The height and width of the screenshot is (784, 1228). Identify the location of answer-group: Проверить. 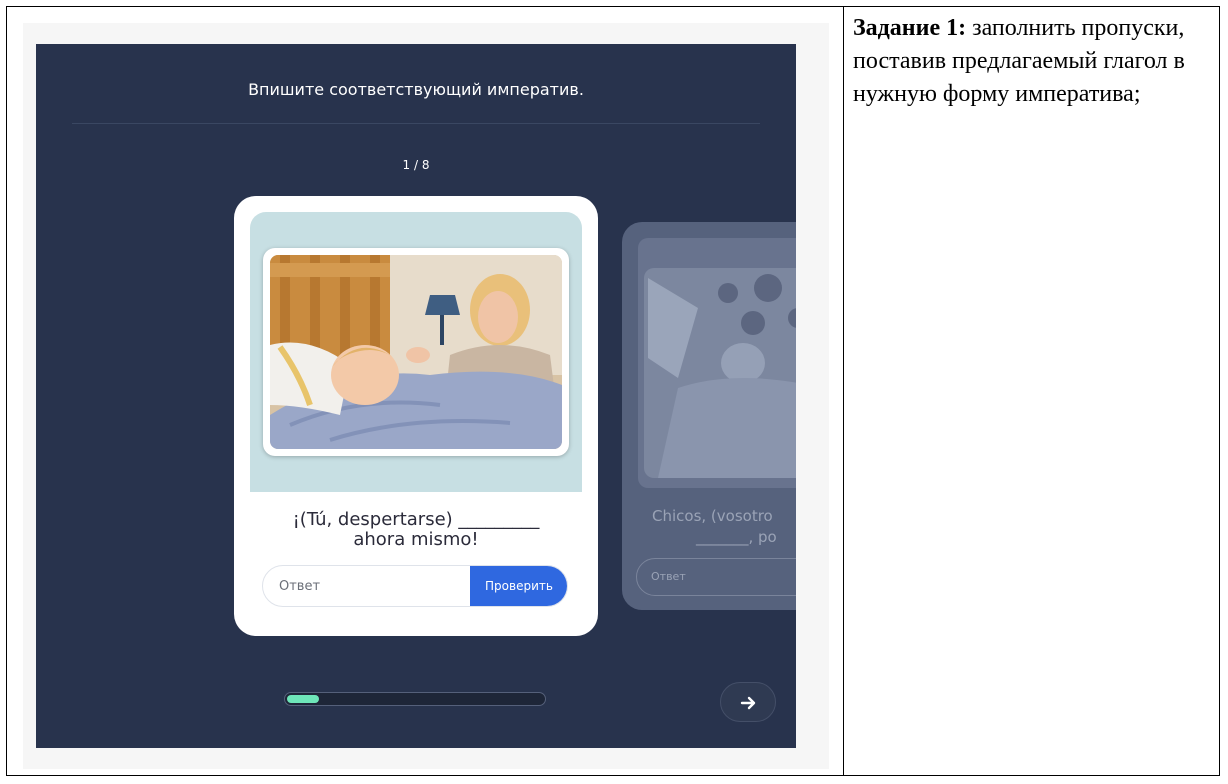
(415, 586).